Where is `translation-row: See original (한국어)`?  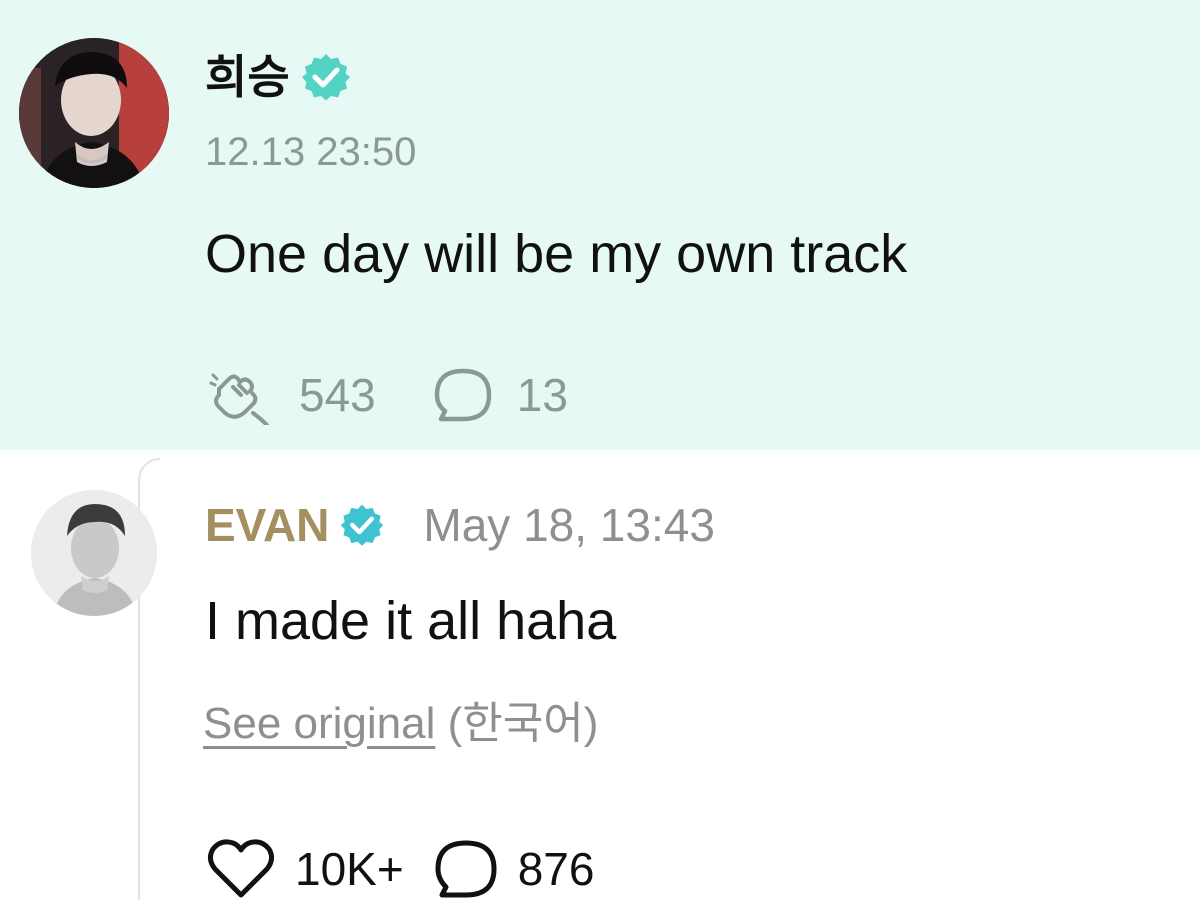 translation-row: See original (한국어) is located at coordinates (400, 724).